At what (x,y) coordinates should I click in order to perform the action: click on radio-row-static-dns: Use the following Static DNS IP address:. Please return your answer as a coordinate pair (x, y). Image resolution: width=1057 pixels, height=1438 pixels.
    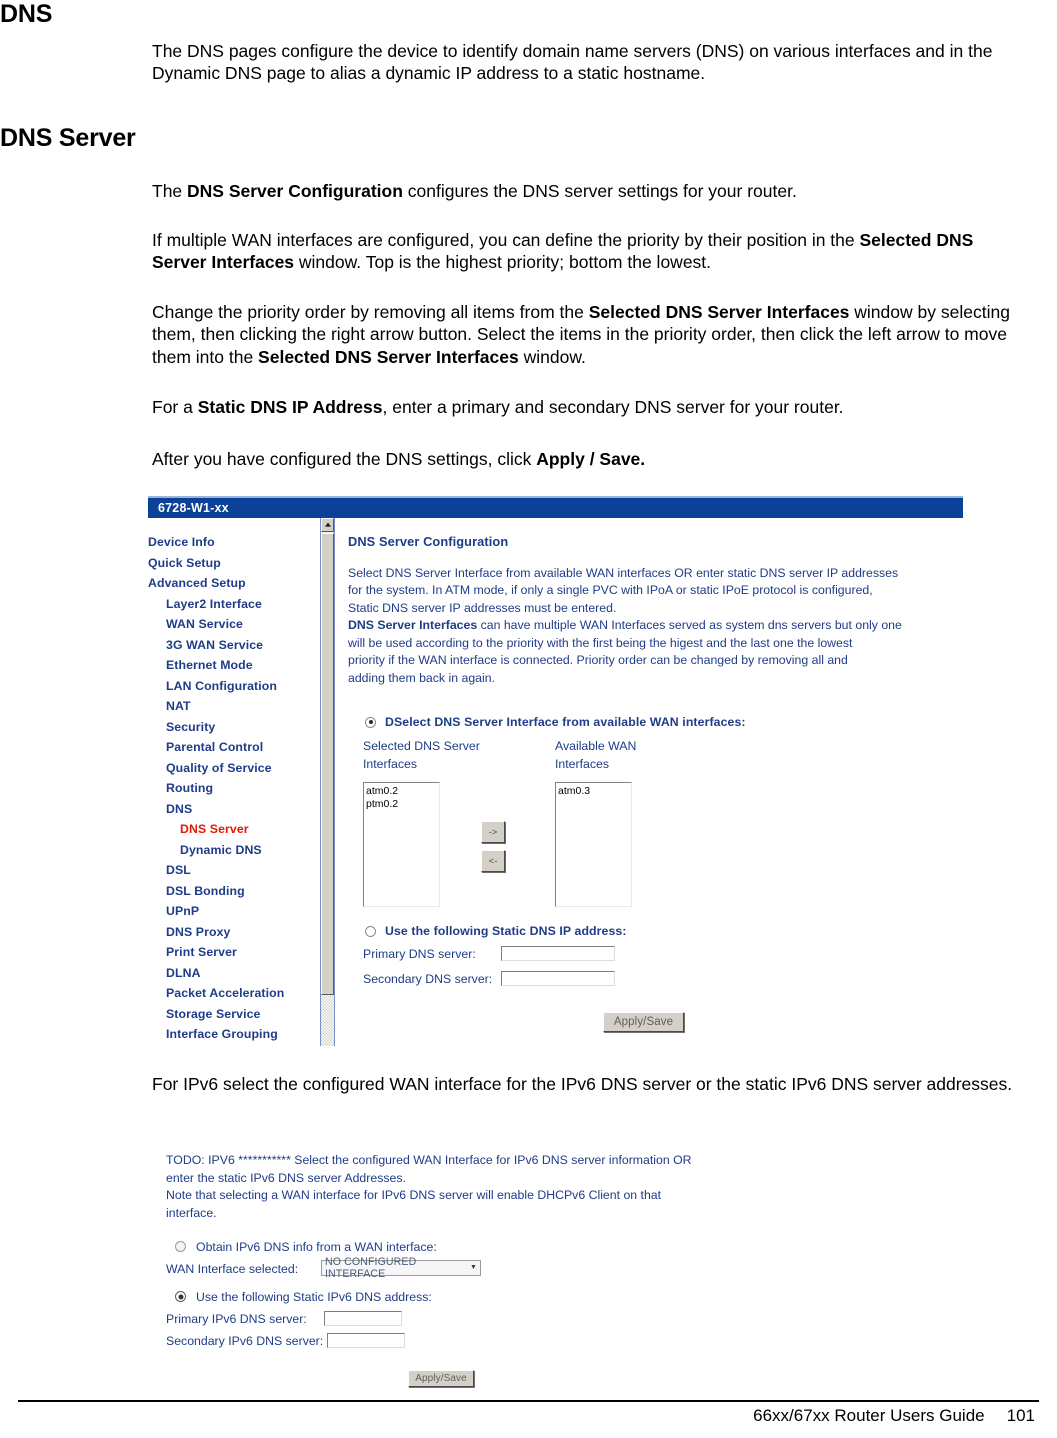
    Looking at the image, I should click on (664, 931).